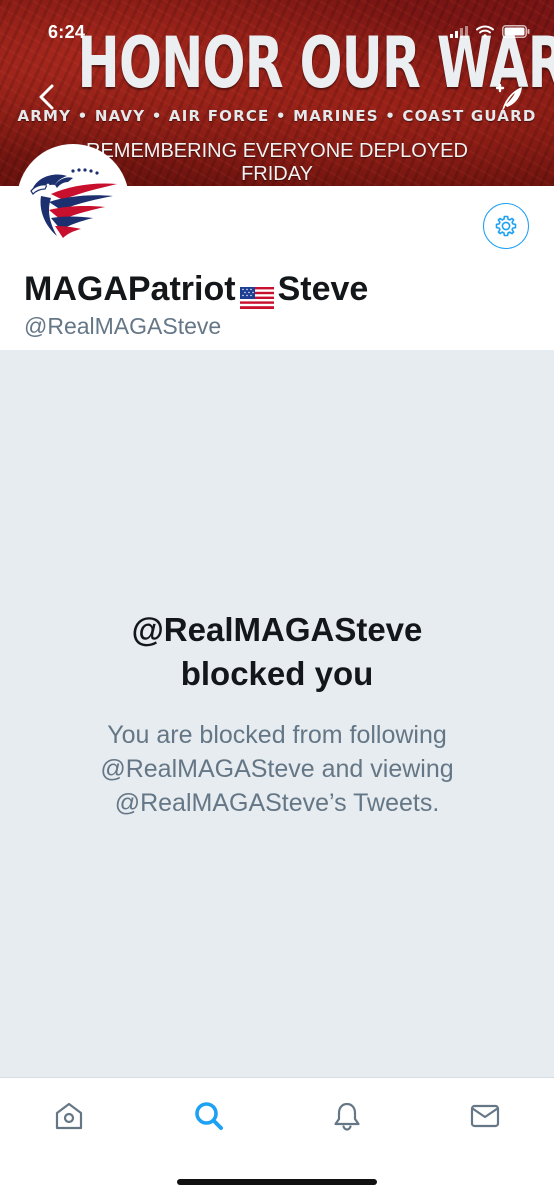 This screenshot has width=554, height=1200. What do you see at coordinates (315, 63) in the screenshot?
I see `banner-title: HONOR OUR WARRIORS` at bounding box center [315, 63].